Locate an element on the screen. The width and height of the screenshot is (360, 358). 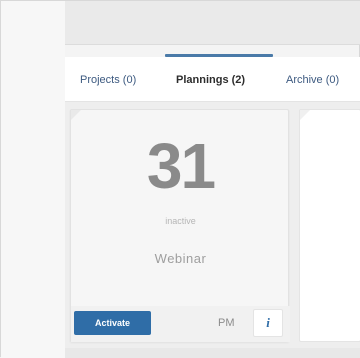
tab-plannings-label: Plannings (2) is located at coordinates (211, 80).